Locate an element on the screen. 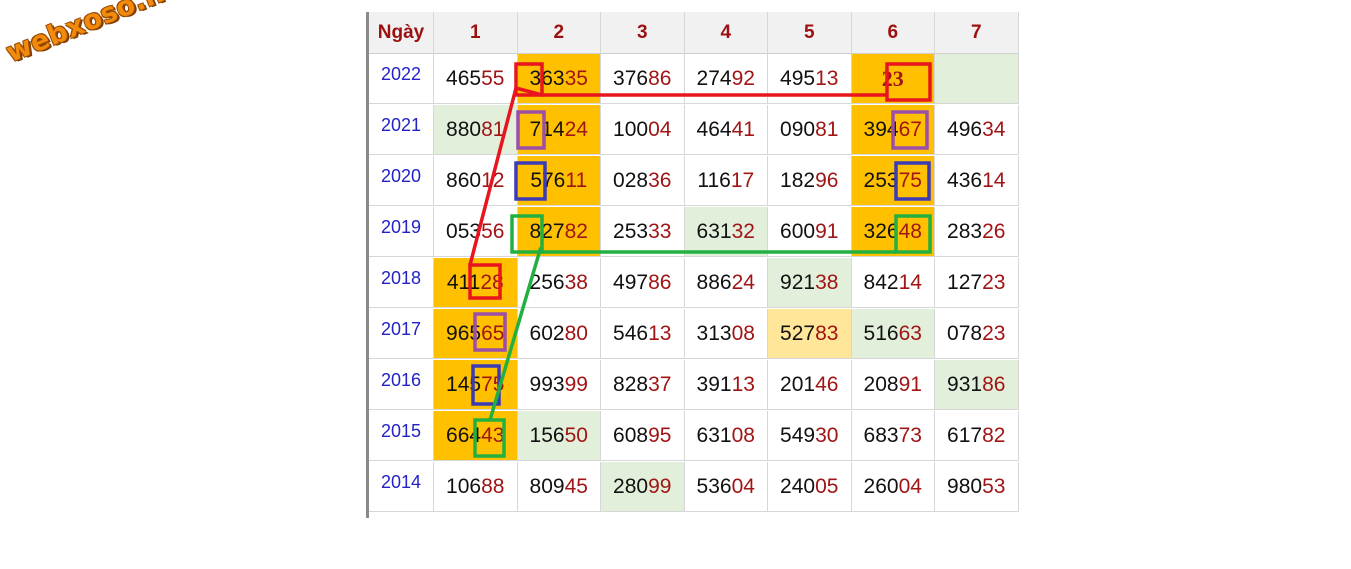 This screenshot has width=1351, height=569. header-day: Ngày is located at coordinates (401, 33).